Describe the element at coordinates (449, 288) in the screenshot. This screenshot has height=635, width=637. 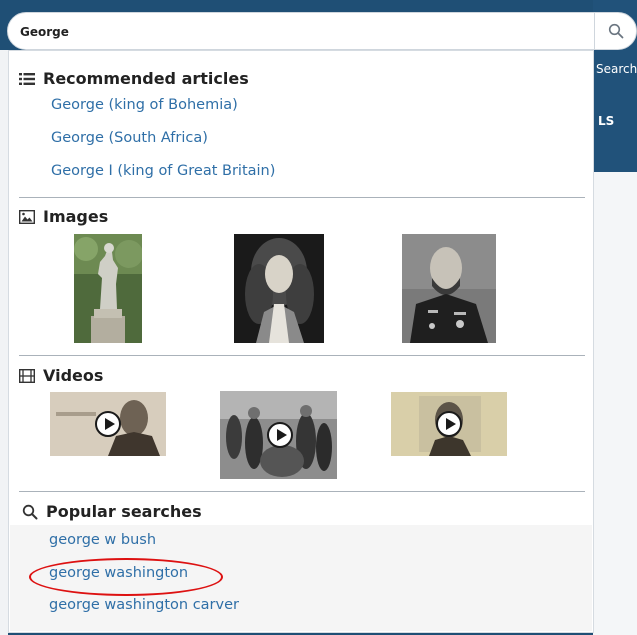
I see `image-thumbnail-uniform-portrait` at that location.